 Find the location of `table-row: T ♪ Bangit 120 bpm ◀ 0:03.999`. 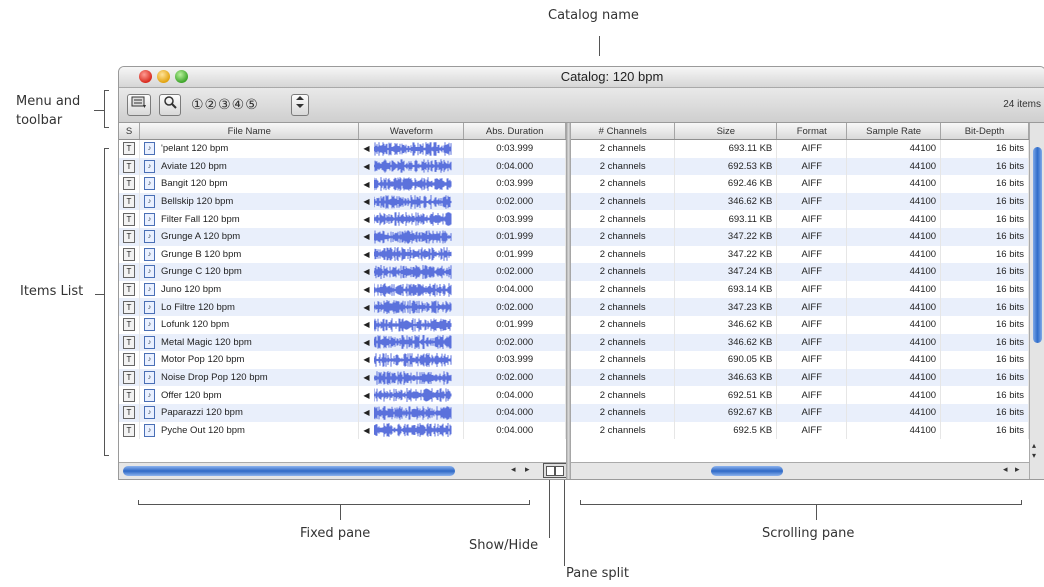

table-row: T ♪ Bangit 120 bpm ◀ 0:03.999 is located at coordinates (342, 184).